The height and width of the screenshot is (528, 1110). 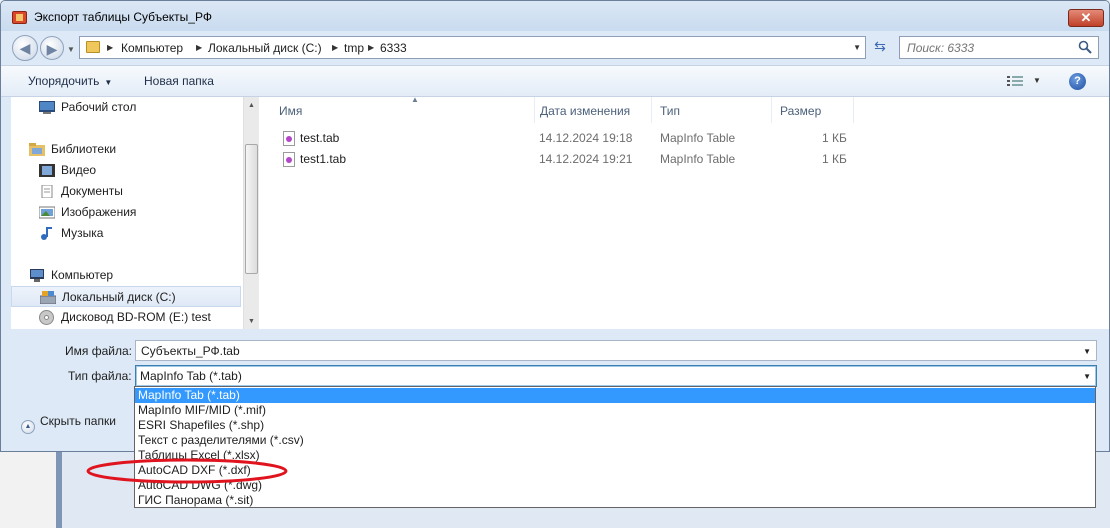 I want to click on refresh-button: ⇆, so click(x=880, y=47).